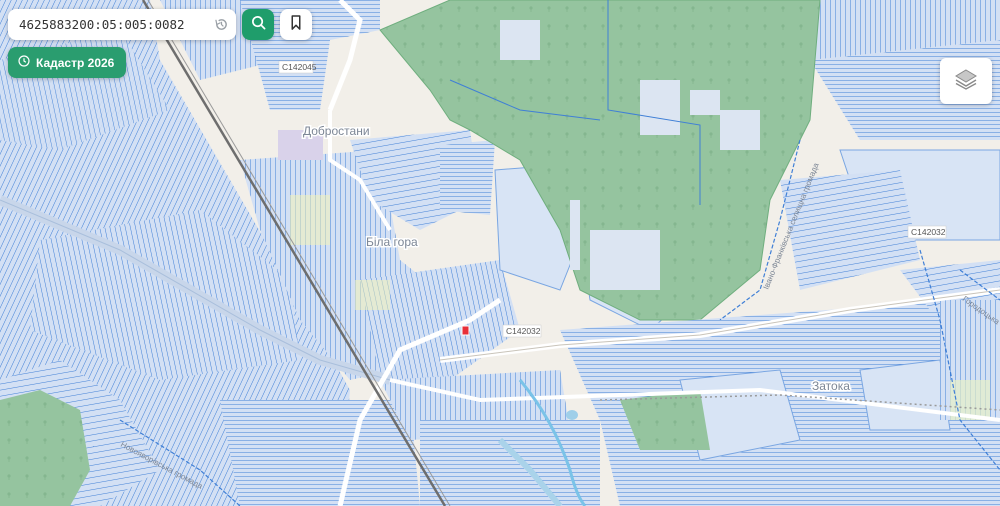  I want to click on cadastral-search-input, so click(114, 24).